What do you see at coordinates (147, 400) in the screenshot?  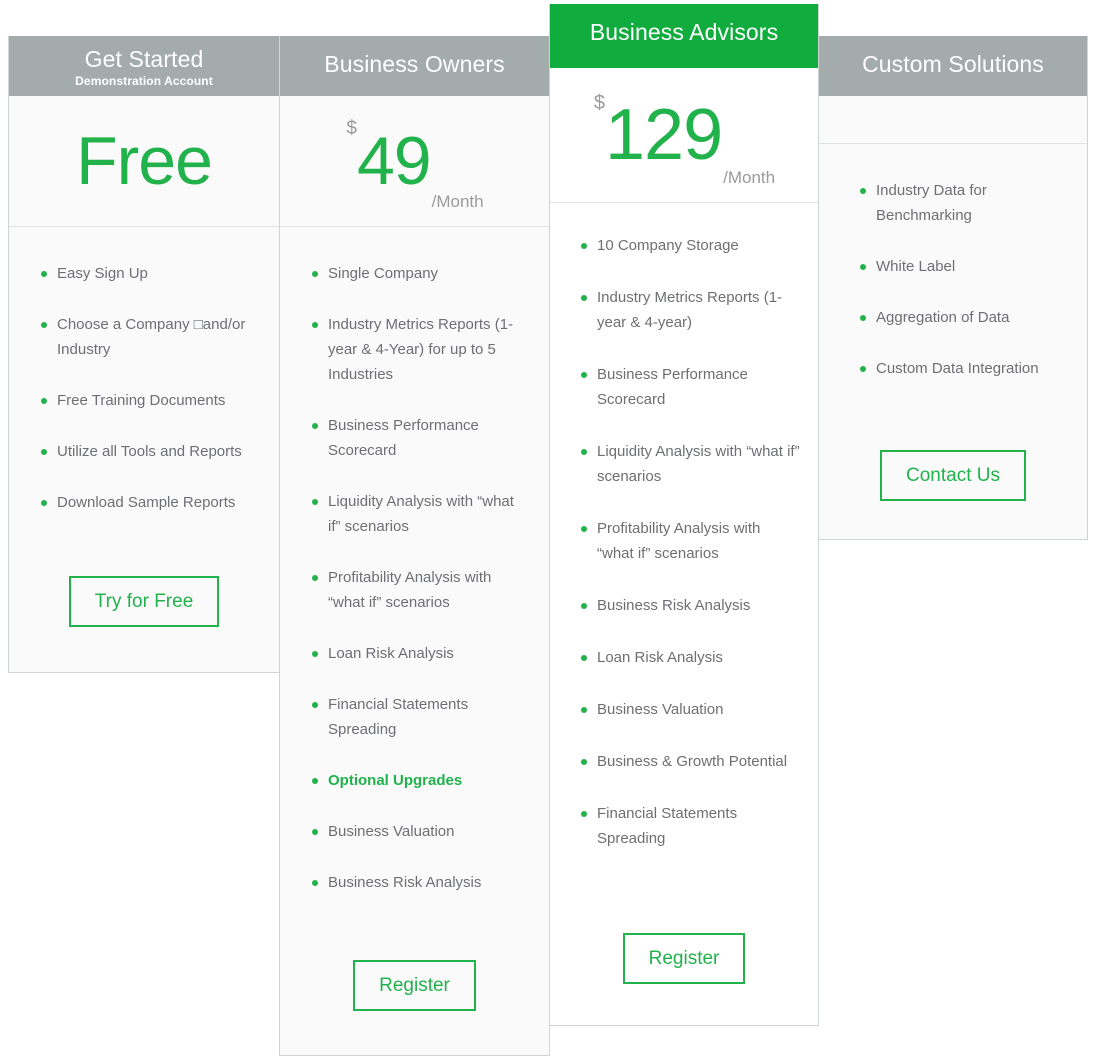 I see `list-item: Free Training Documents` at bounding box center [147, 400].